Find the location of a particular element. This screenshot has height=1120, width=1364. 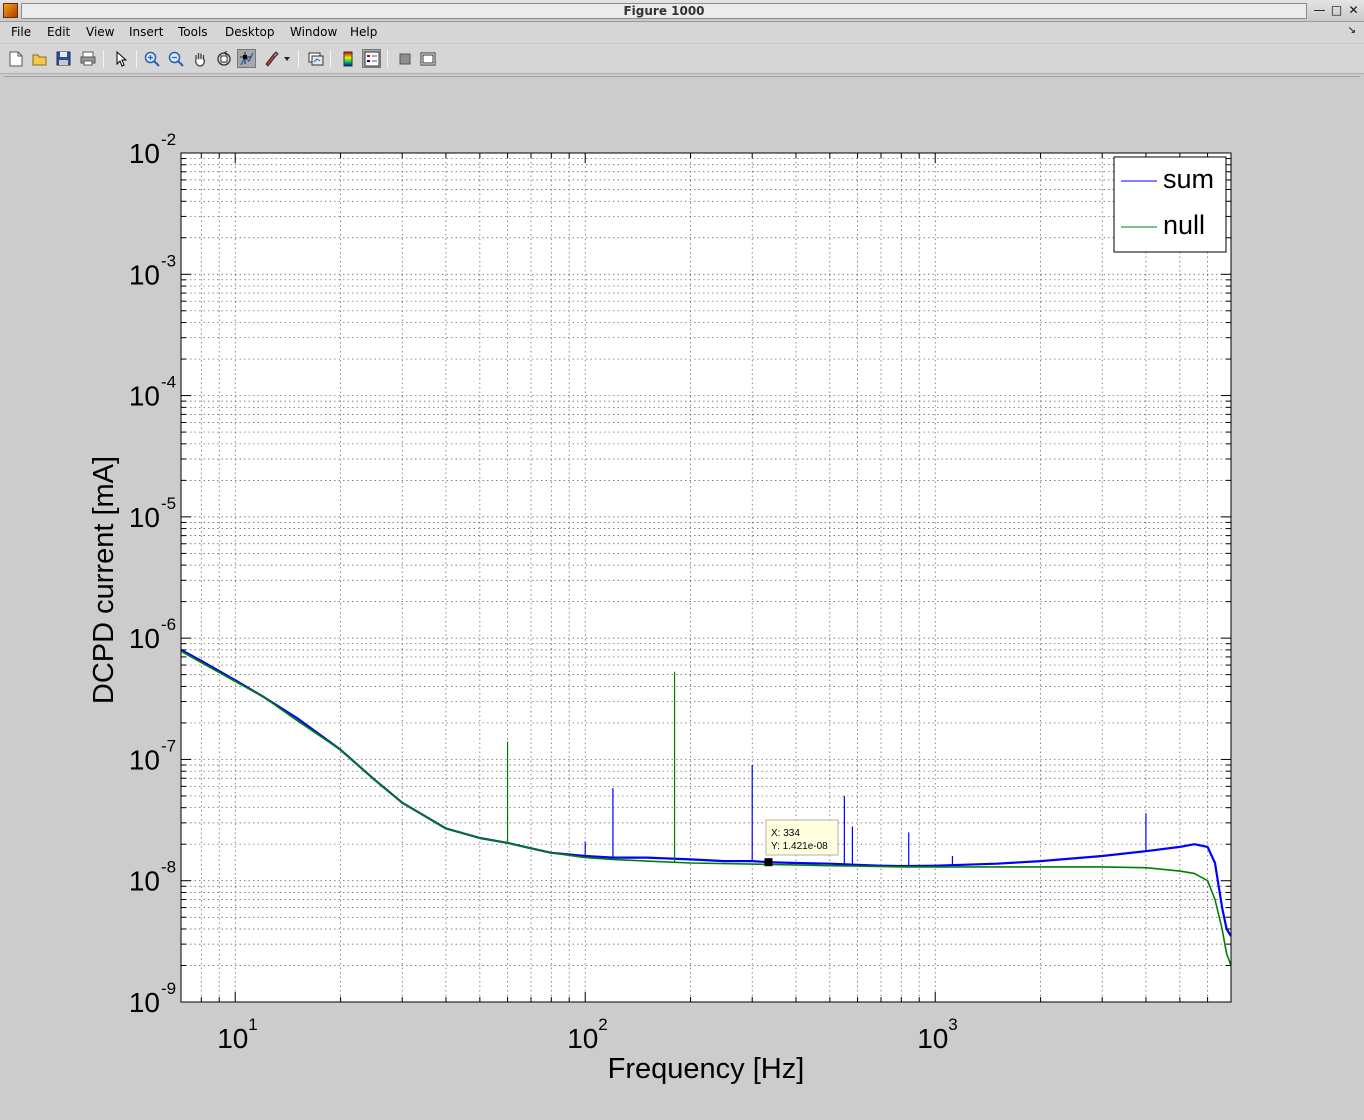

y-axis-label: DCPD current [mA] is located at coordinates (104, 580).